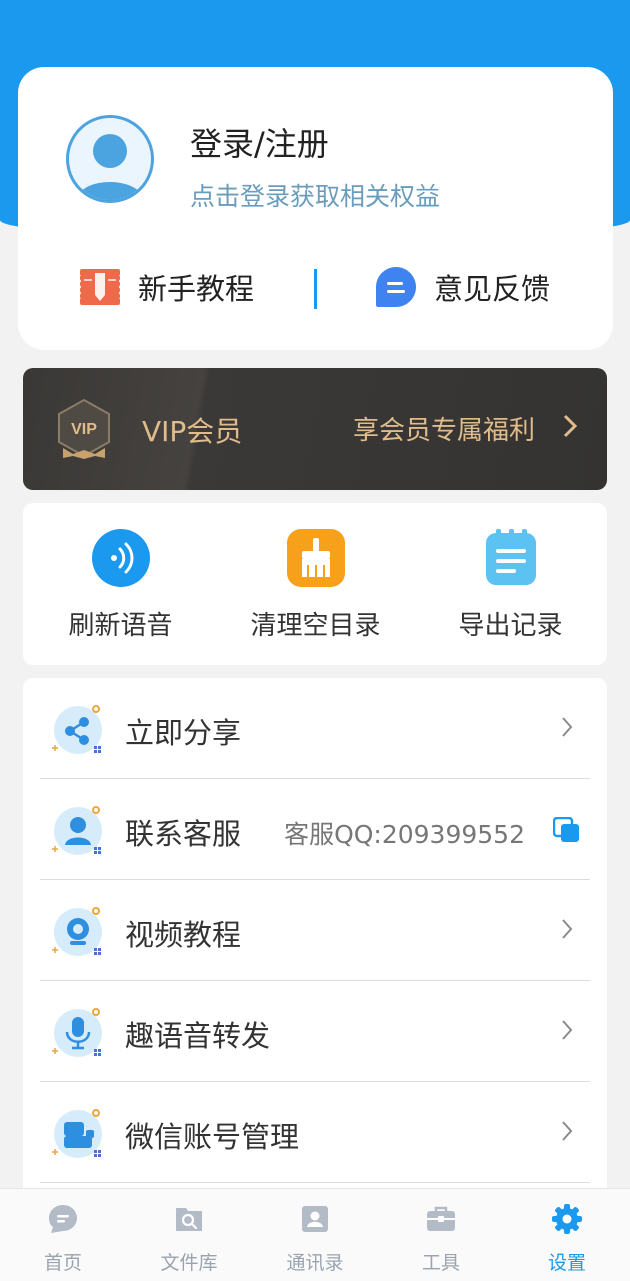 This screenshot has height=1281, width=630. Describe the element at coordinates (315, 1132) in the screenshot. I see `menu-item-wechat-accounts: 微信账号管理` at that location.